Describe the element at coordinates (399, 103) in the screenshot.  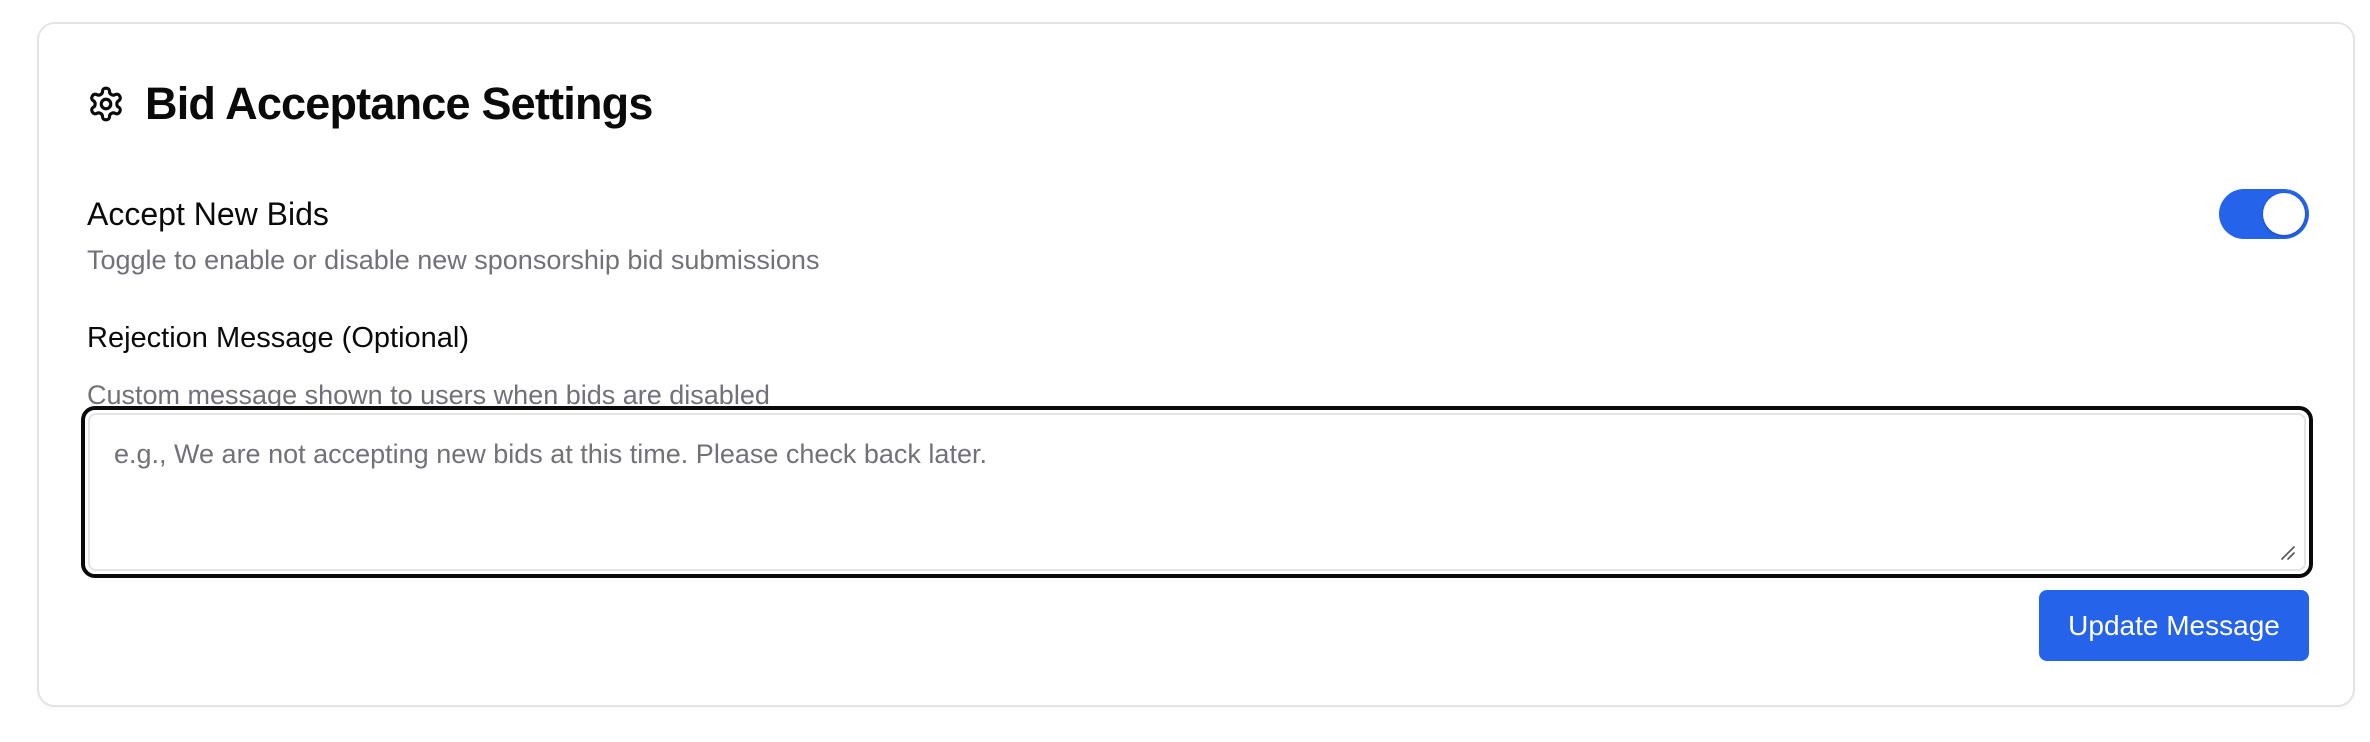
I see `card-title: Bid Acceptance Settings` at that location.